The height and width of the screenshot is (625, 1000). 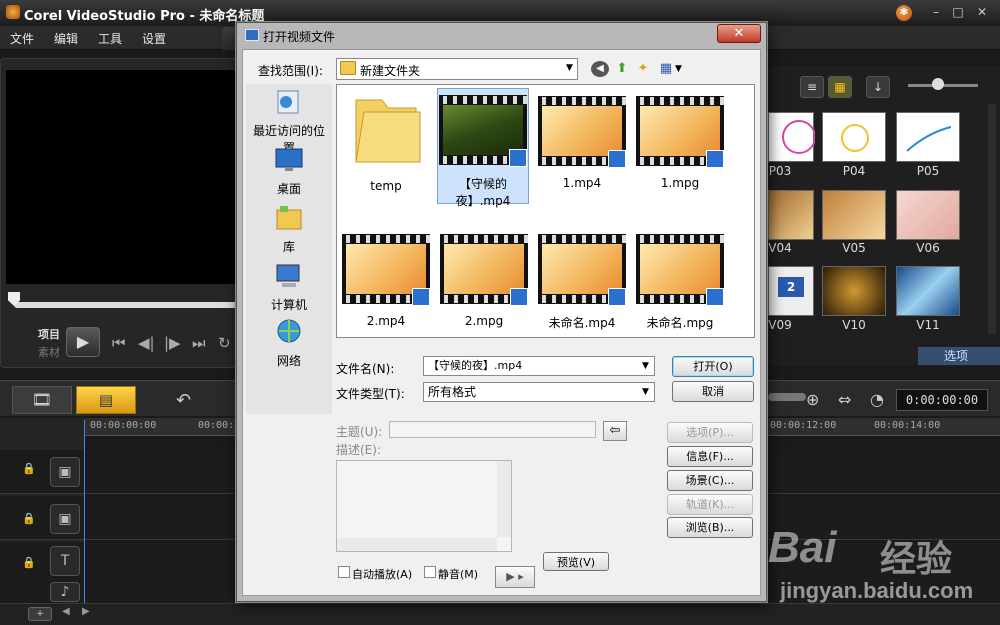 What do you see at coordinates (713, 366) in the screenshot?
I see `open-button: 打开(O)` at bounding box center [713, 366].